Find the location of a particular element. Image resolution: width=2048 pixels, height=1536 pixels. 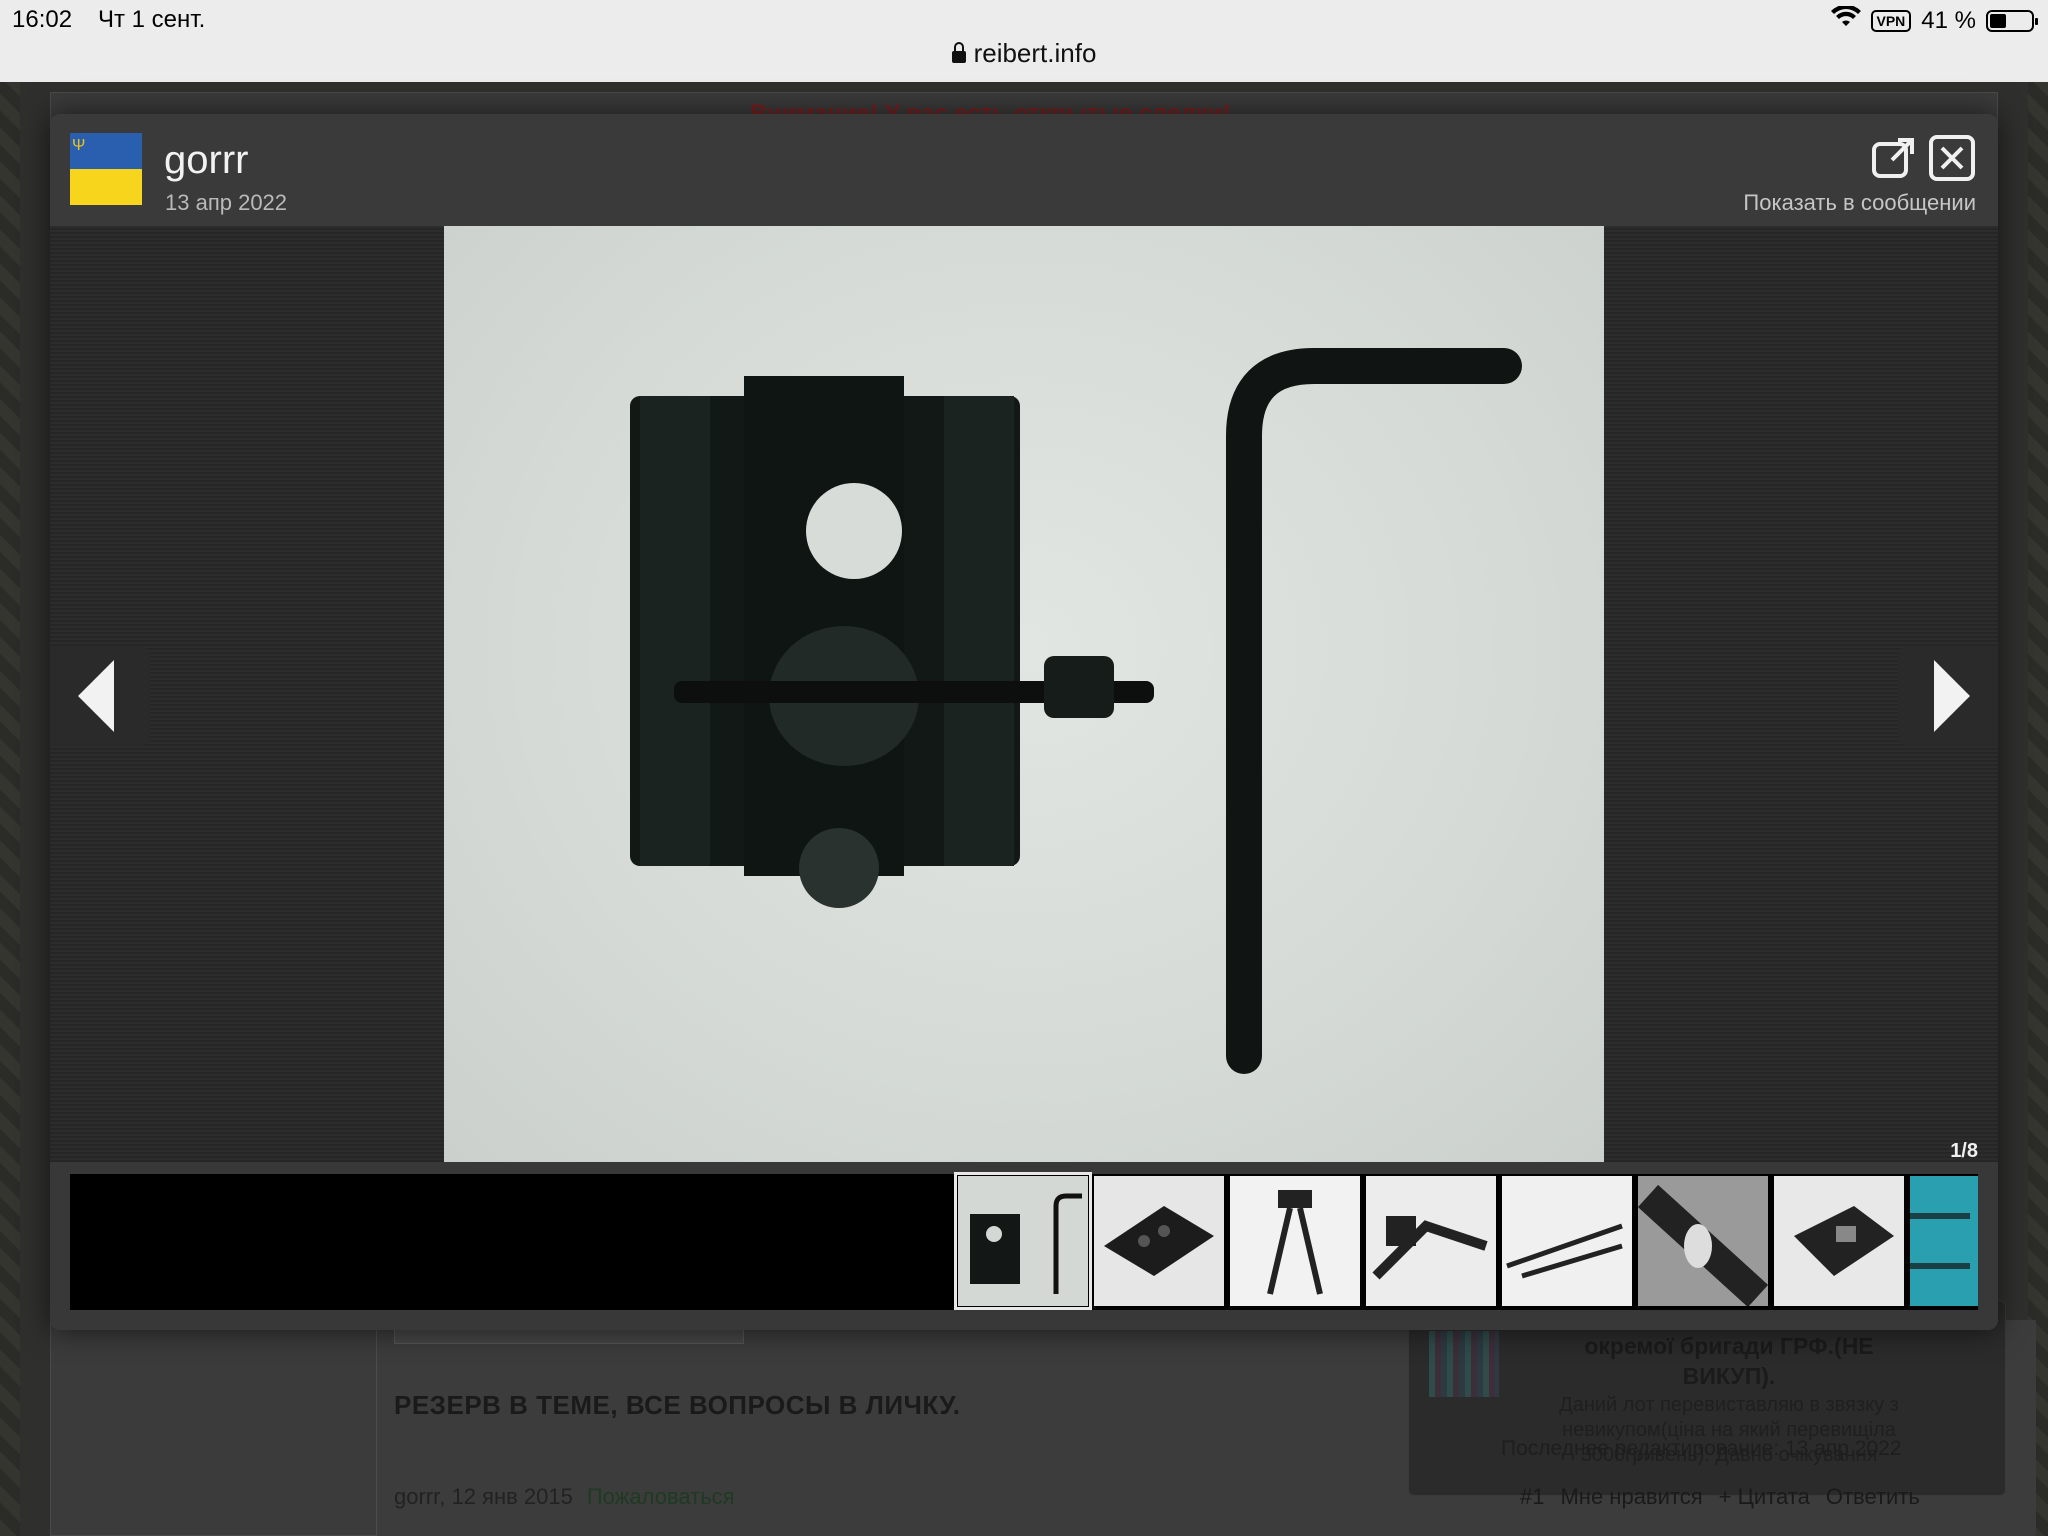

page-side-pattern-left is located at coordinates (10, 809).